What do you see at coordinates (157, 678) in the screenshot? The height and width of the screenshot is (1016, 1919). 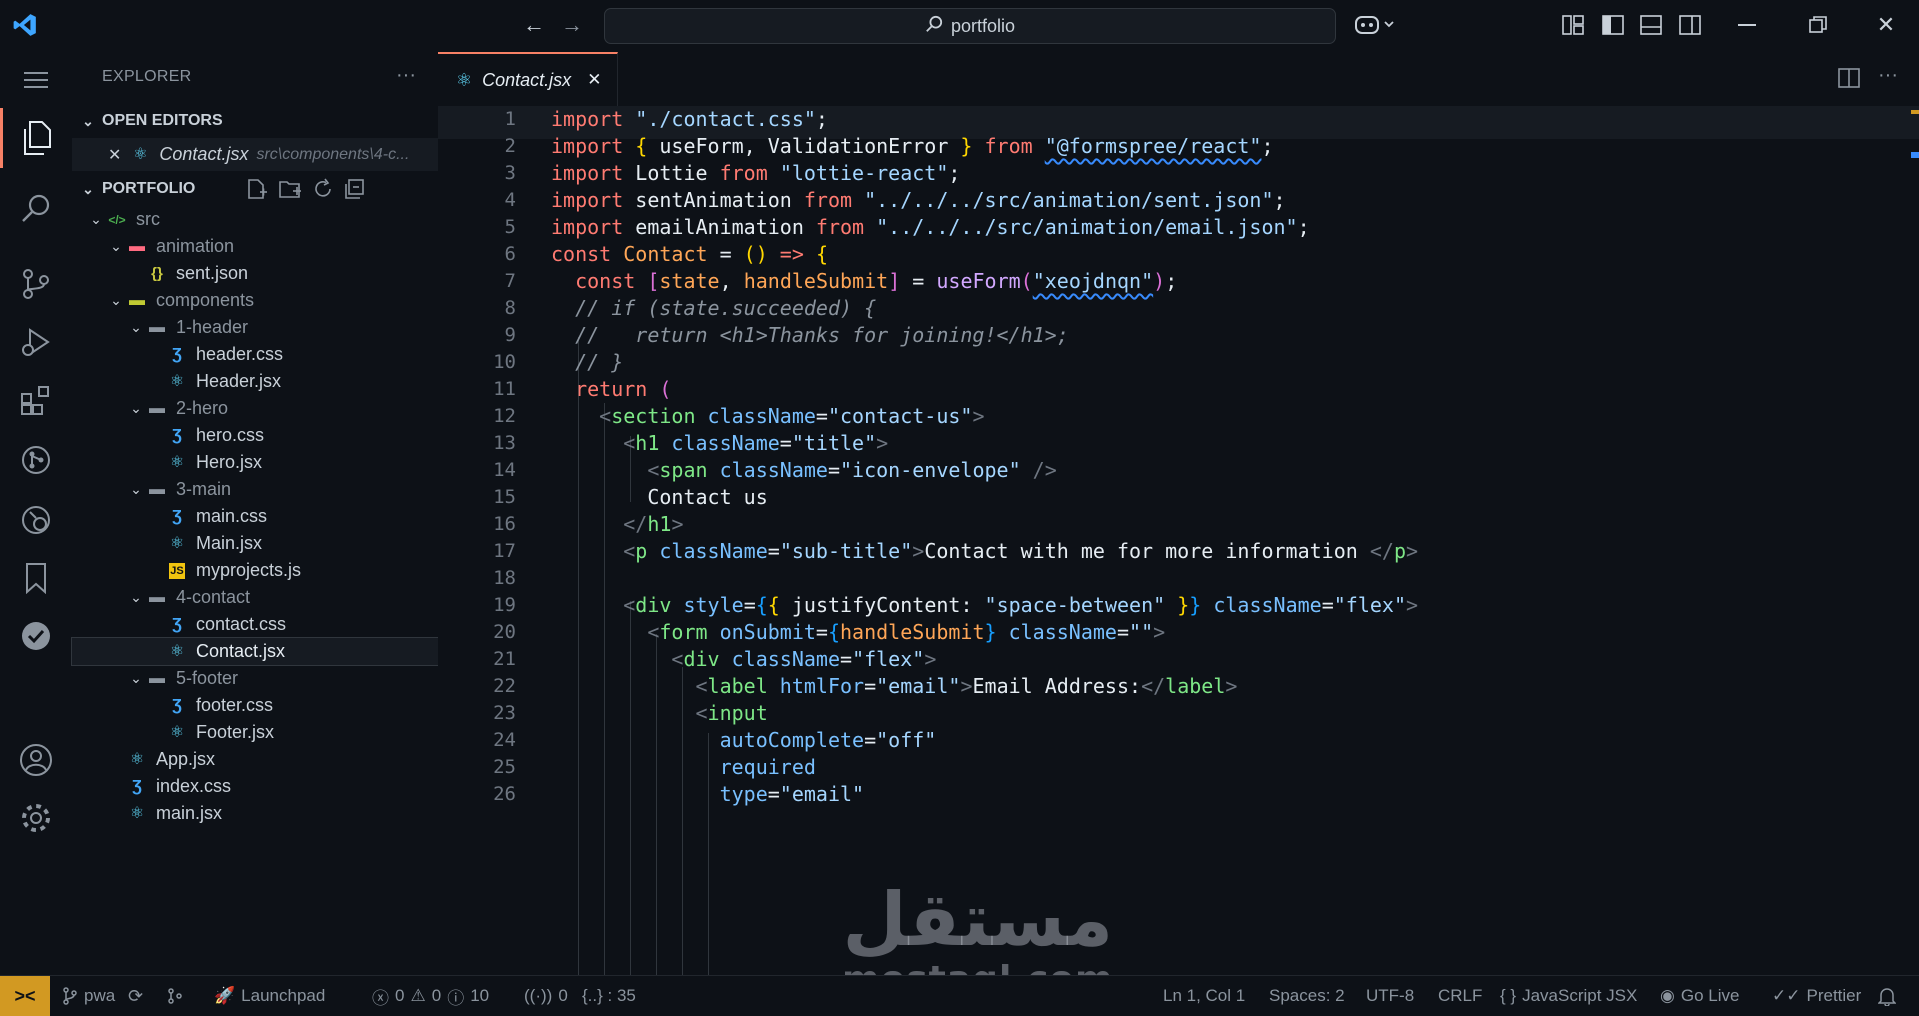 I see `folder-icon: ▬` at bounding box center [157, 678].